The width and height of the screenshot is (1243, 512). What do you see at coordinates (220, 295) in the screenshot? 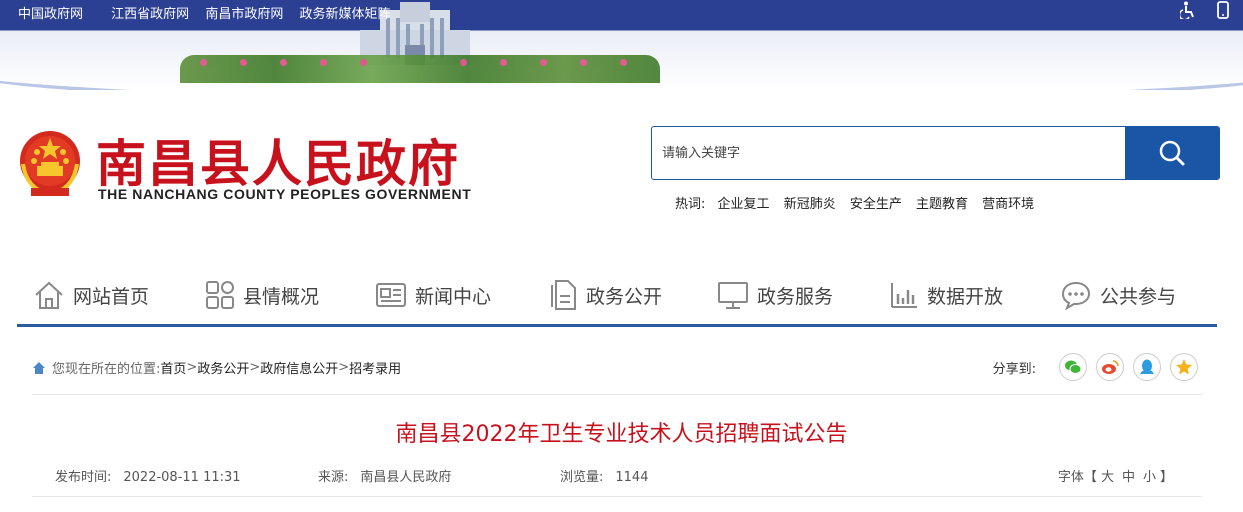
I see `grid-icon` at bounding box center [220, 295].